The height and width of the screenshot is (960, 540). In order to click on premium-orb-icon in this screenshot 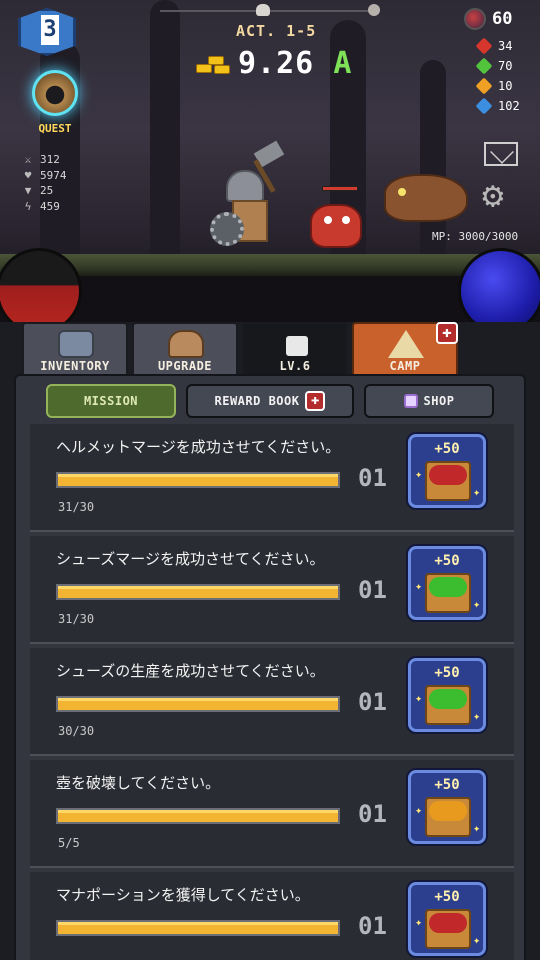, I will do `click(475, 19)`.